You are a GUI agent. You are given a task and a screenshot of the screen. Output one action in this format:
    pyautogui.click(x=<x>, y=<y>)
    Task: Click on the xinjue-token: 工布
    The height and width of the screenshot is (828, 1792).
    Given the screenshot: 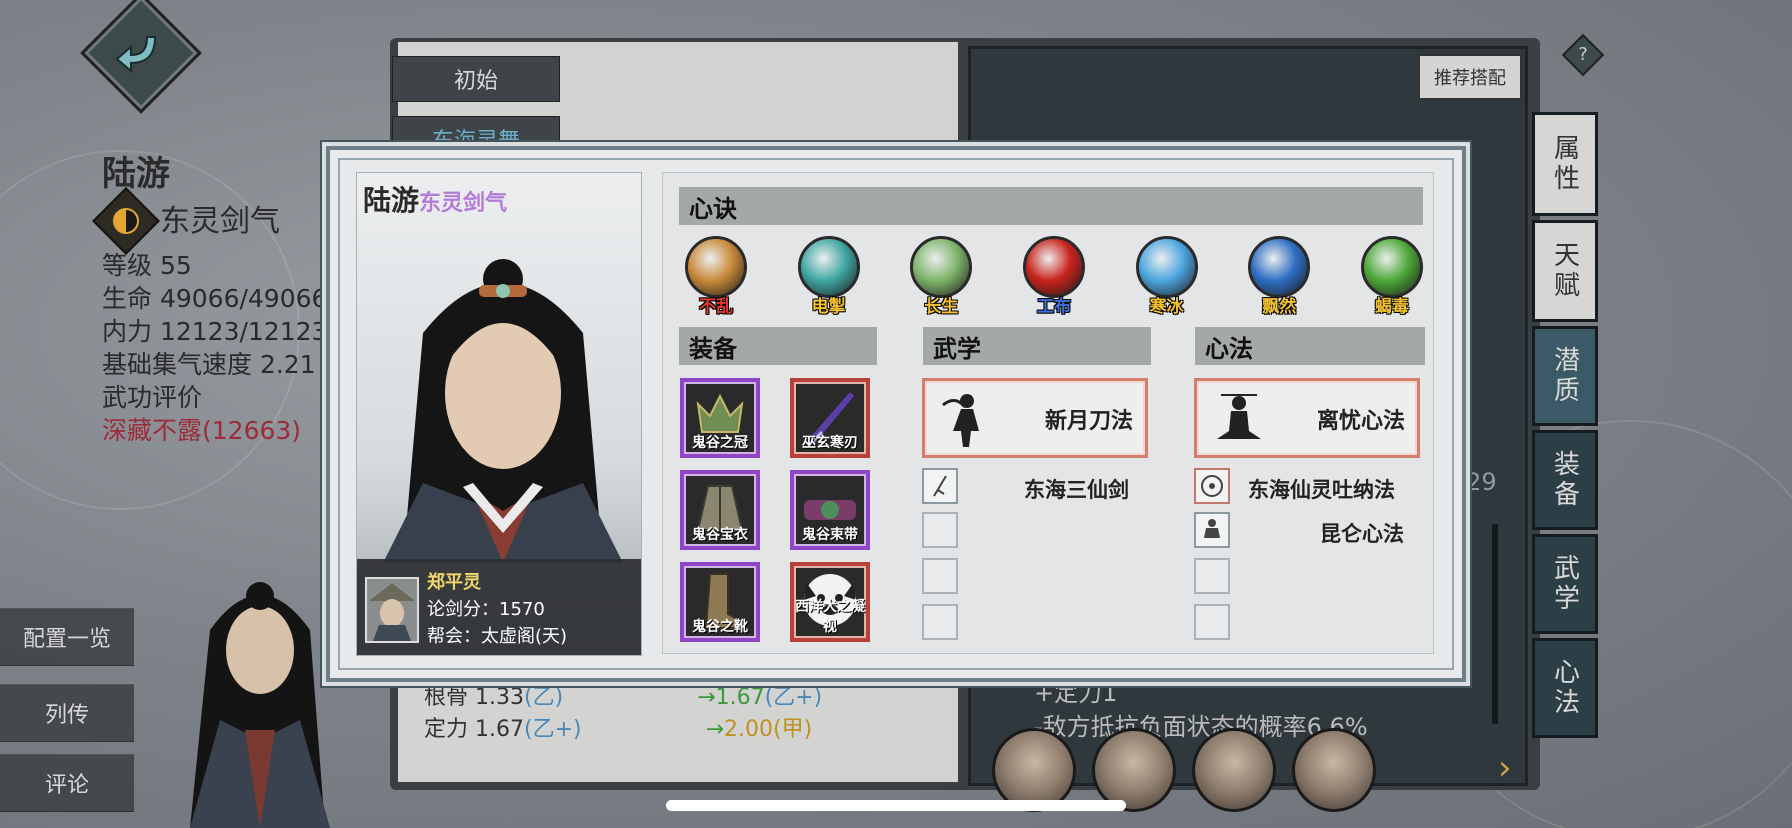 What is the action you would take?
    pyautogui.click(x=1054, y=276)
    